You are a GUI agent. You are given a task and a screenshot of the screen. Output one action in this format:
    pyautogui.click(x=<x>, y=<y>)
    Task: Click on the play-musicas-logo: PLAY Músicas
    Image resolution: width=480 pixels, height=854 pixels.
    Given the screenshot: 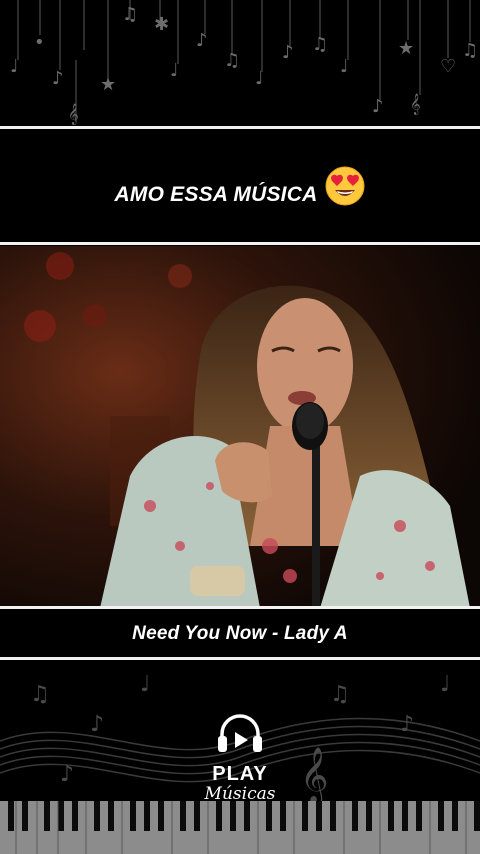 What is the action you would take?
    pyautogui.click(x=240, y=756)
    